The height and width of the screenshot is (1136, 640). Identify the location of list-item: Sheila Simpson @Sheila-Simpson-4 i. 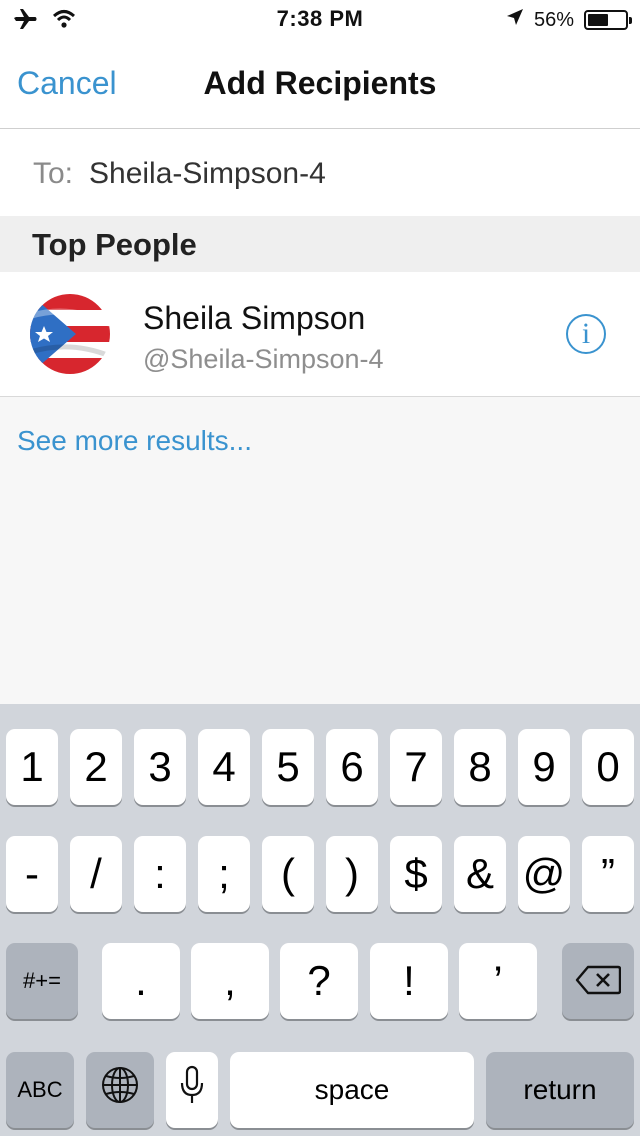
(320, 334).